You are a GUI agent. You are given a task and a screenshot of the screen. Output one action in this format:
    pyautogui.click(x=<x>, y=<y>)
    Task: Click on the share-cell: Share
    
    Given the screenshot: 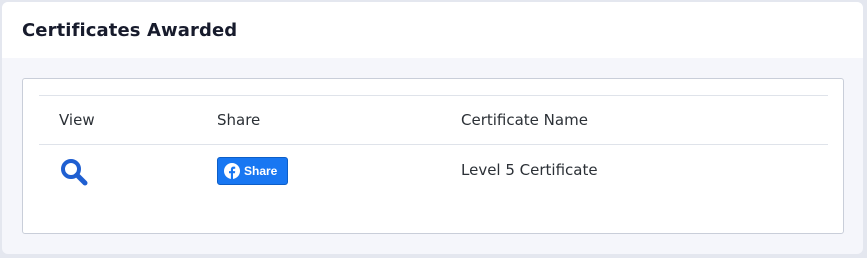 What is the action you would take?
    pyautogui.click(x=253, y=171)
    